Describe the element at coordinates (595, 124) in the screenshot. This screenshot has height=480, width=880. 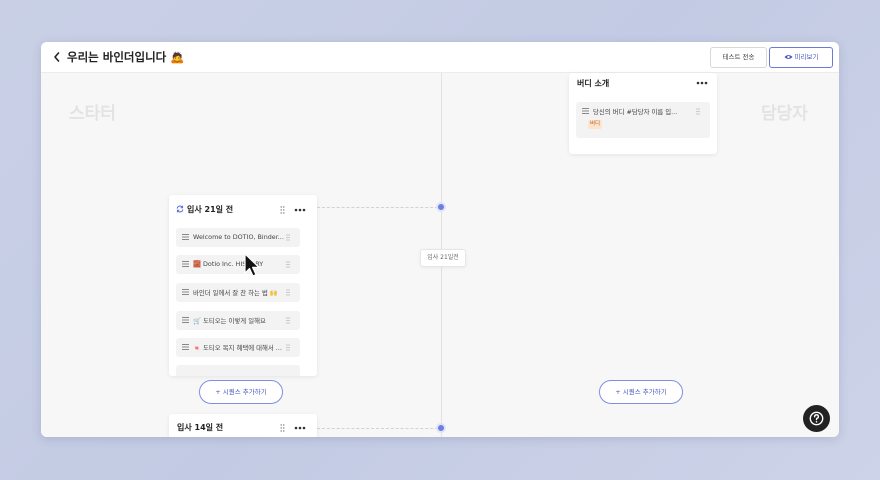
I see `tag-badge: 버디` at that location.